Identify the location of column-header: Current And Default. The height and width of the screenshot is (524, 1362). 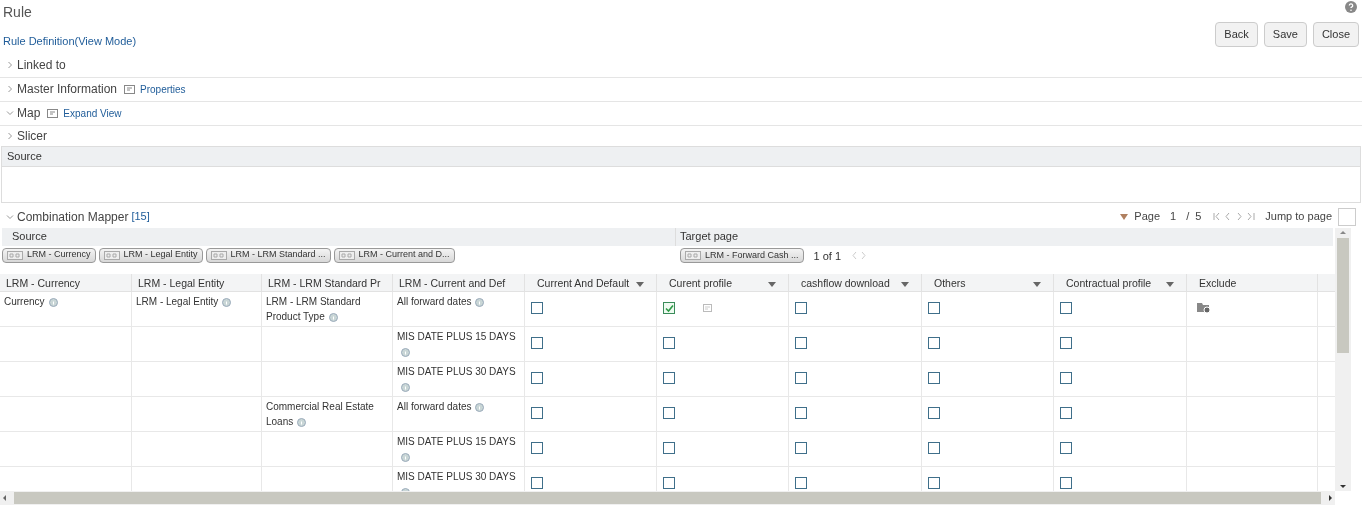
(583, 283).